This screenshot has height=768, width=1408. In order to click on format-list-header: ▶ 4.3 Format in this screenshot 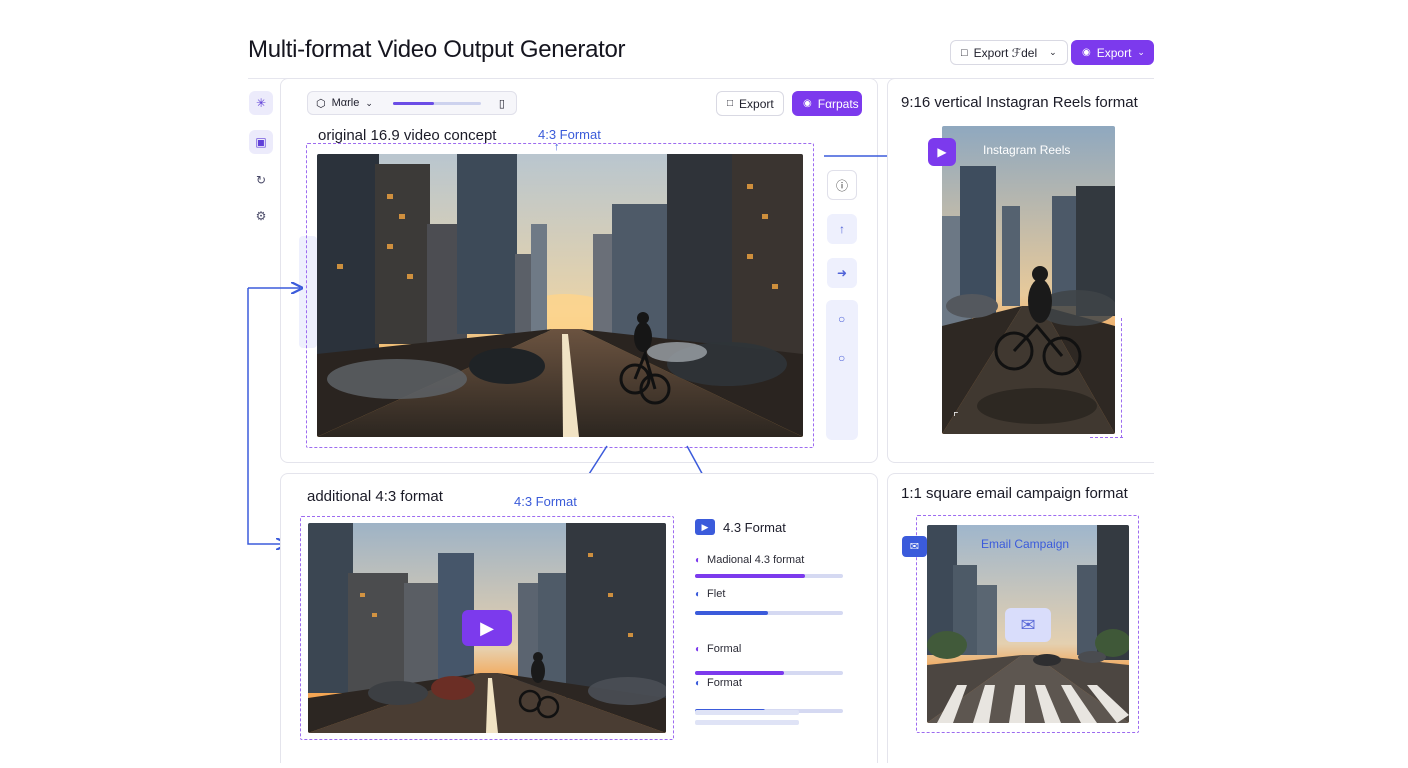, I will do `click(740, 527)`.